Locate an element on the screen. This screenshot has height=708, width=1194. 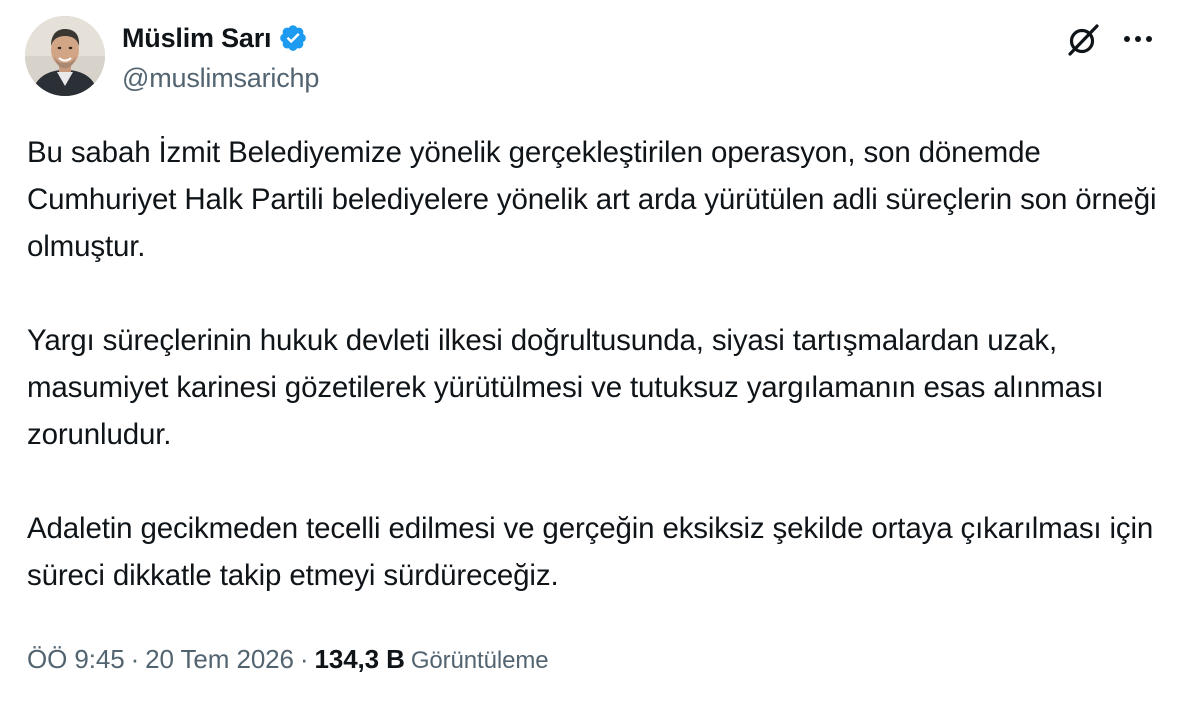
avatar-photo is located at coordinates (65, 56).